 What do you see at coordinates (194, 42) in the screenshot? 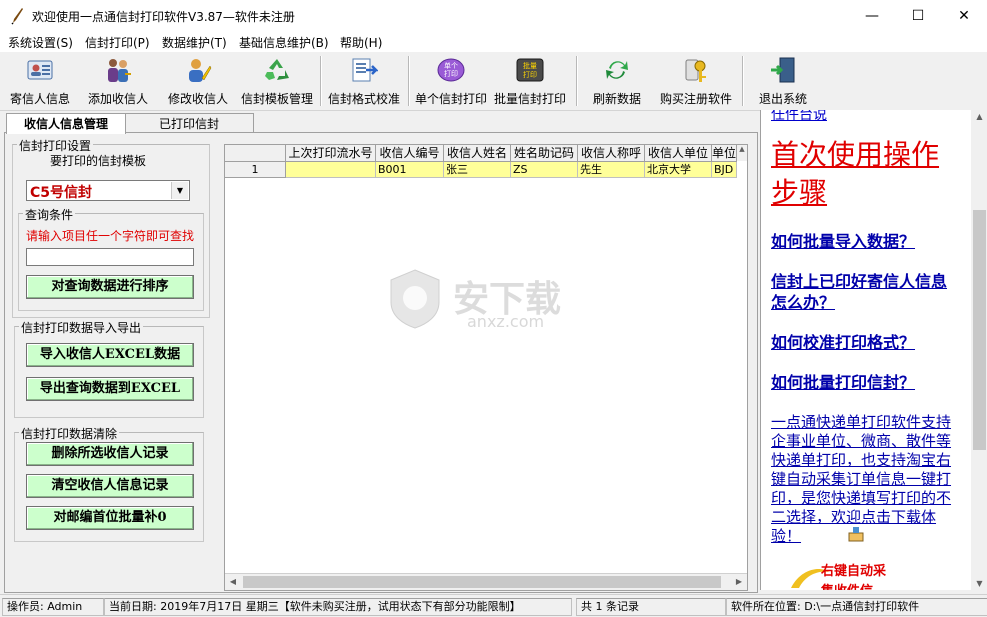
I see `menu-data-maintenance: 数据维护(T)` at bounding box center [194, 42].